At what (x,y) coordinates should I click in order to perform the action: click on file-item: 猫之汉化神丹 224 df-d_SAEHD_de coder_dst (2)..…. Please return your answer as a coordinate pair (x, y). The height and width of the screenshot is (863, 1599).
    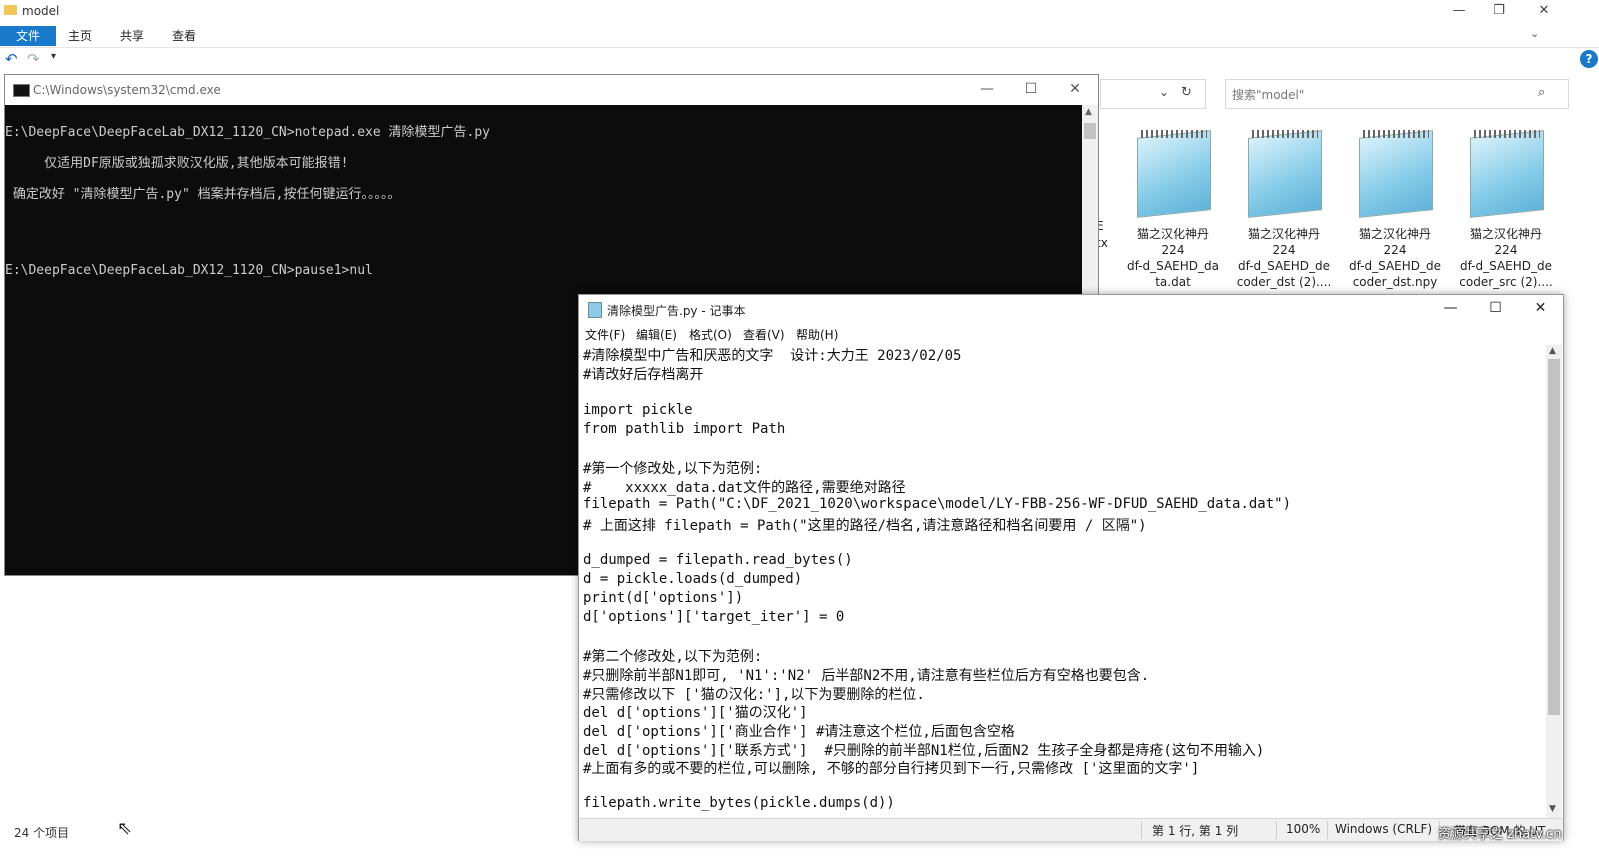
    Looking at the image, I should click on (1284, 210).